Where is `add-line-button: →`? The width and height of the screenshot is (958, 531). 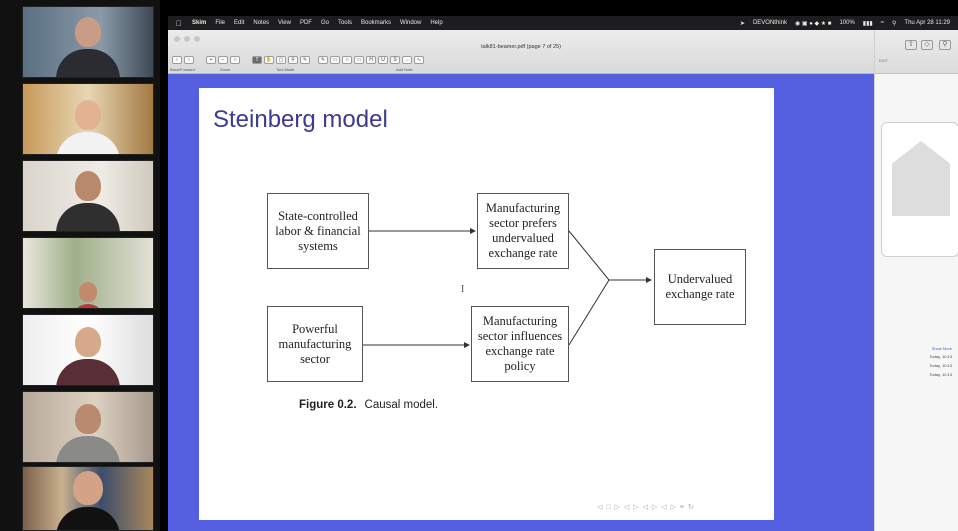 add-line-button: → is located at coordinates (407, 60).